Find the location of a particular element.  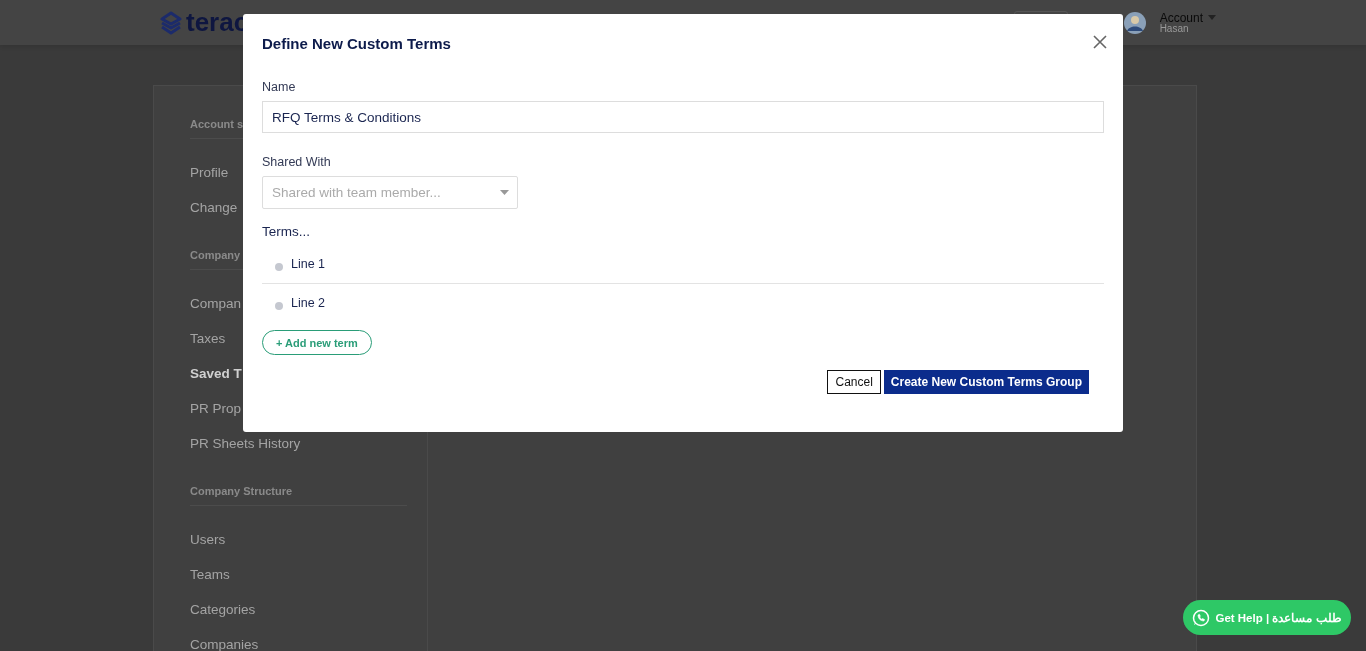

name-field: RFQ Terms & Conditions is located at coordinates (683, 117).